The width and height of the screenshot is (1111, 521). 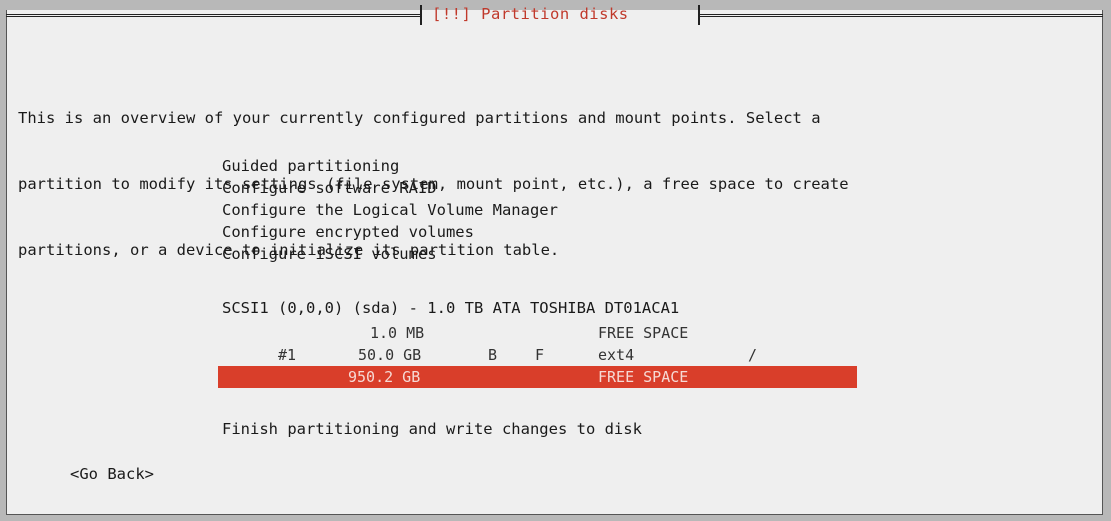 What do you see at coordinates (287, 355) in the screenshot?
I see `partition-number: #1` at bounding box center [287, 355].